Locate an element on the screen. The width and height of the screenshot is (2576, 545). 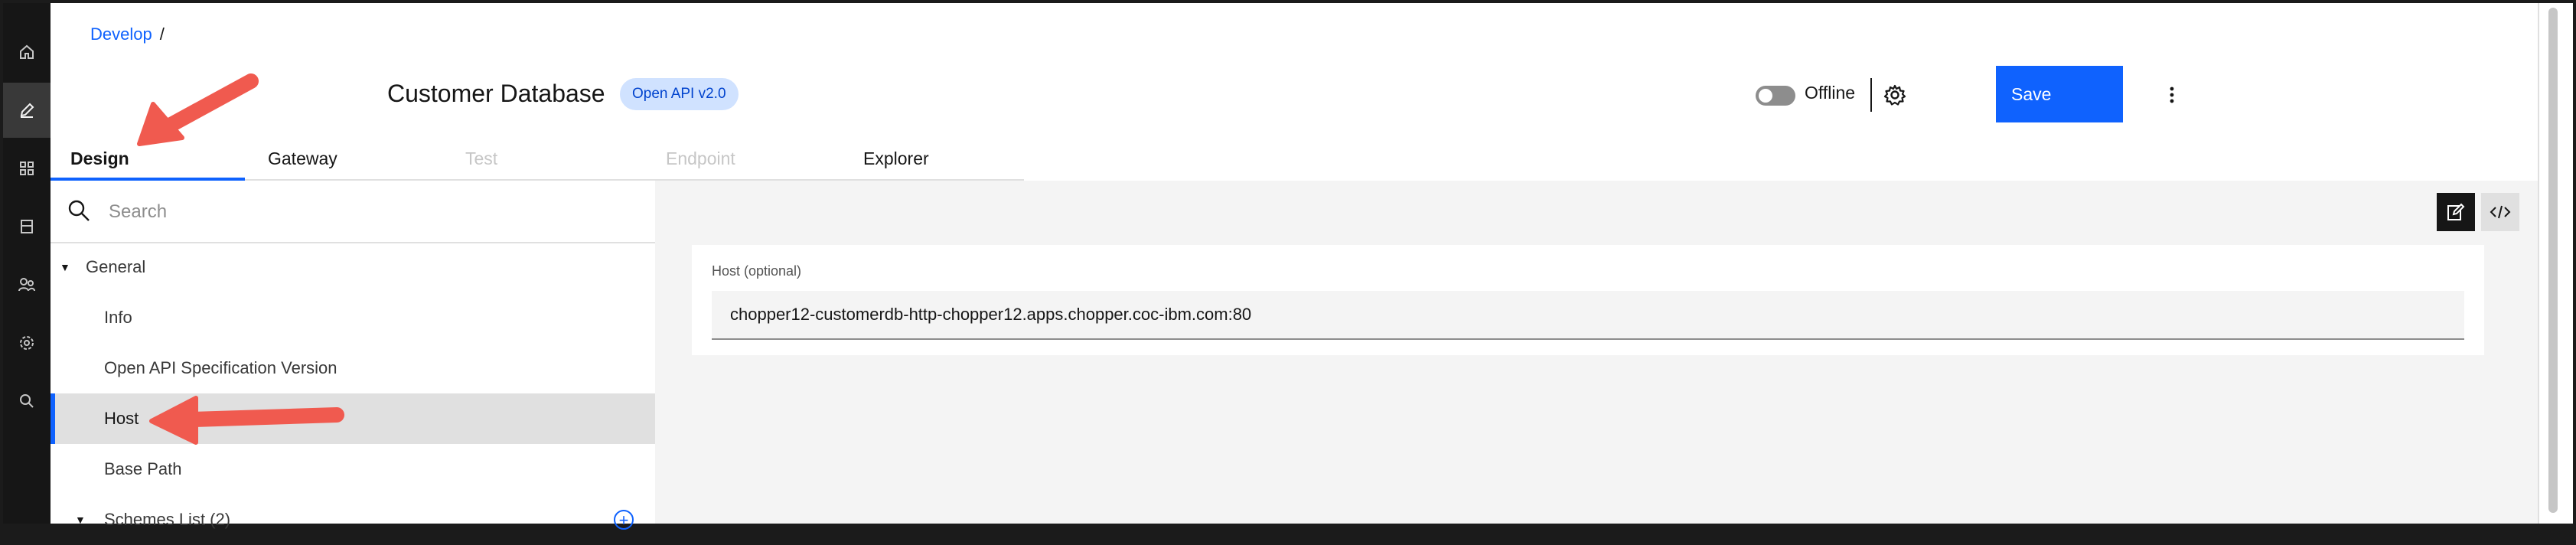
tree-item-label: Open API Specification Version is located at coordinates (220, 368).